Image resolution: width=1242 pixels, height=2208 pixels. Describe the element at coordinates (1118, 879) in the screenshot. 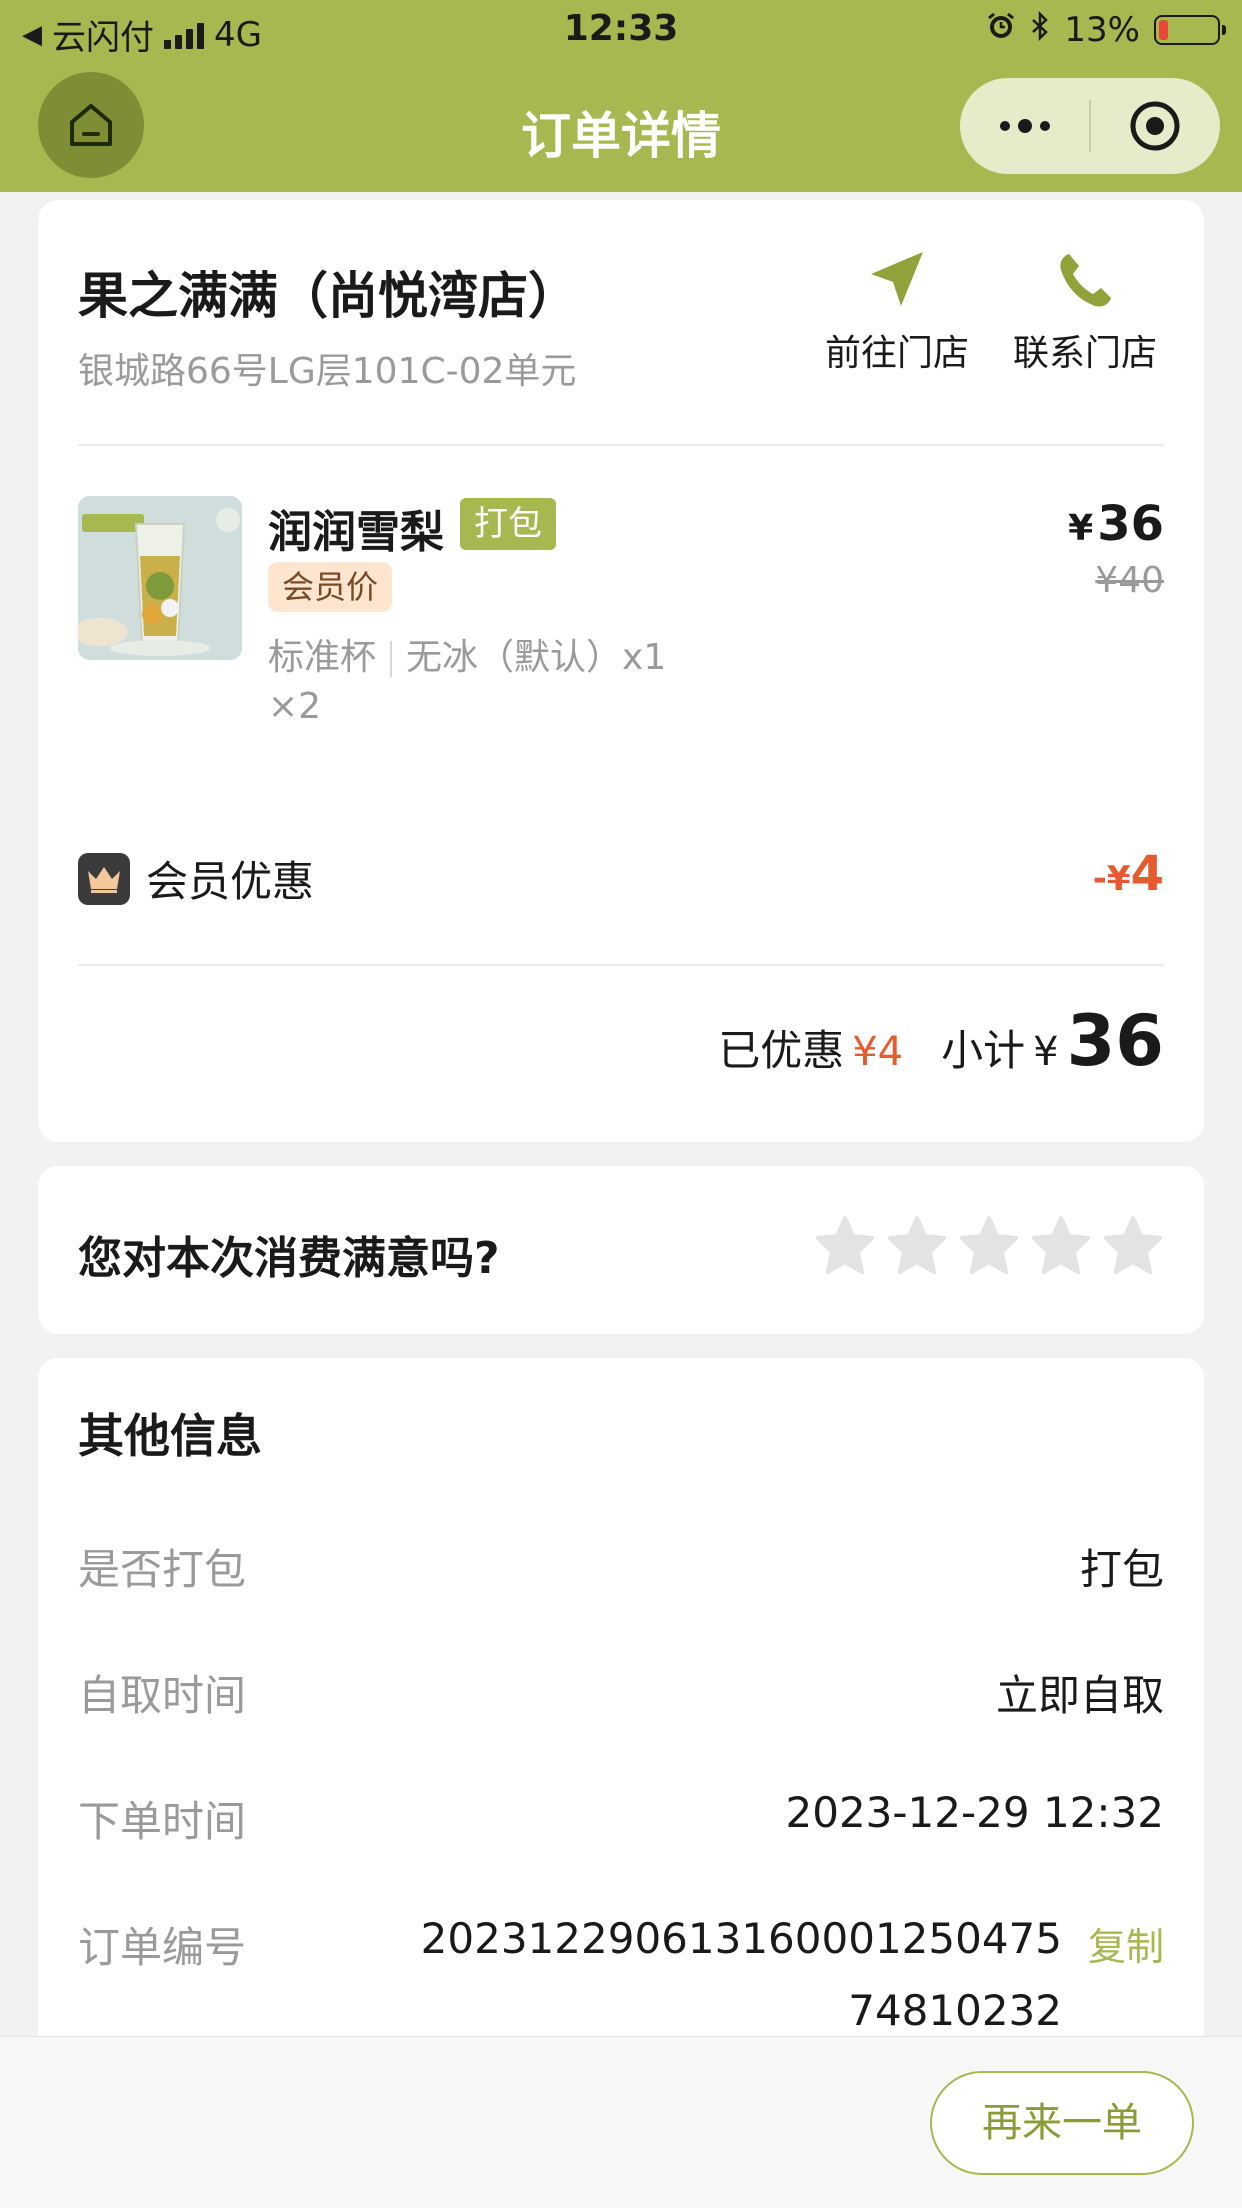

I see `discount-currency: ¥` at that location.